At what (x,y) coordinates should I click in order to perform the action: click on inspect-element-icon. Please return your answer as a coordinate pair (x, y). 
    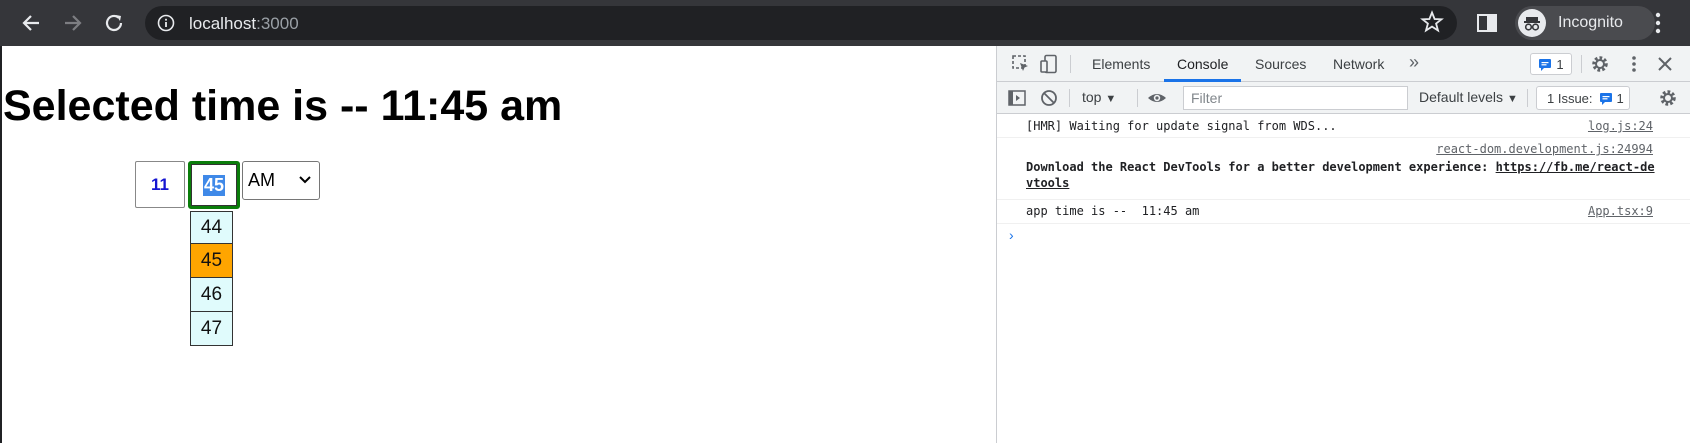
    Looking at the image, I should click on (1021, 64).